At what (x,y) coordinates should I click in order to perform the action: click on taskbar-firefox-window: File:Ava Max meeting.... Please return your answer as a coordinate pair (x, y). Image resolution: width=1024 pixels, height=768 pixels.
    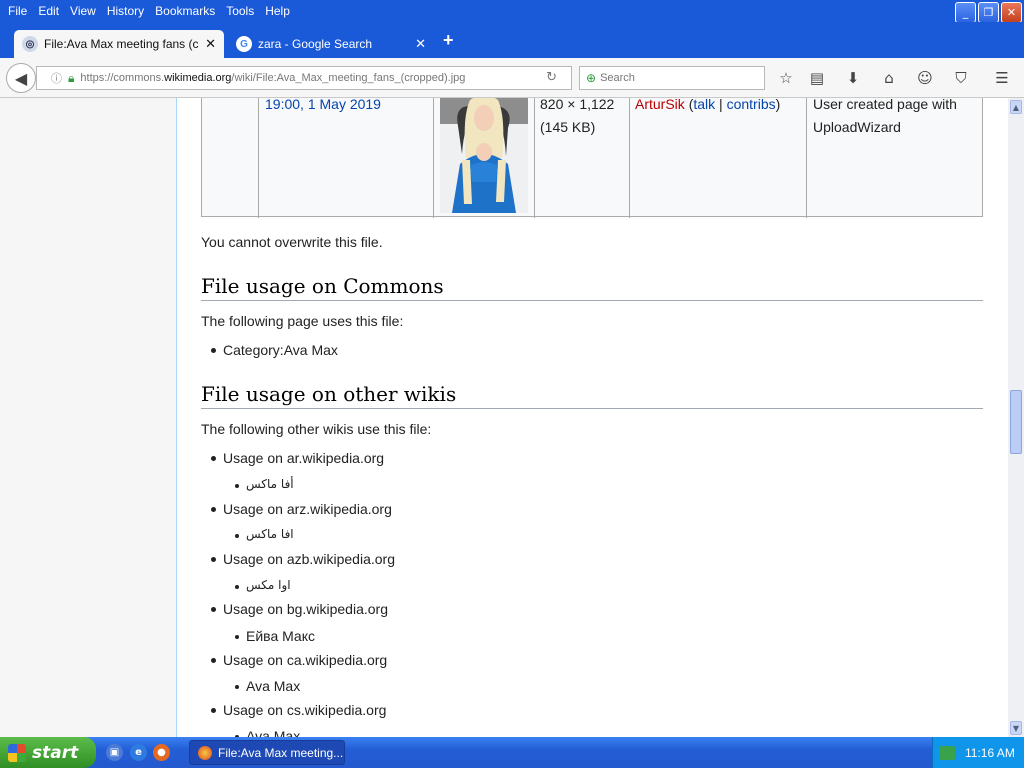
    Looking at the image, I should click on (267, 752).